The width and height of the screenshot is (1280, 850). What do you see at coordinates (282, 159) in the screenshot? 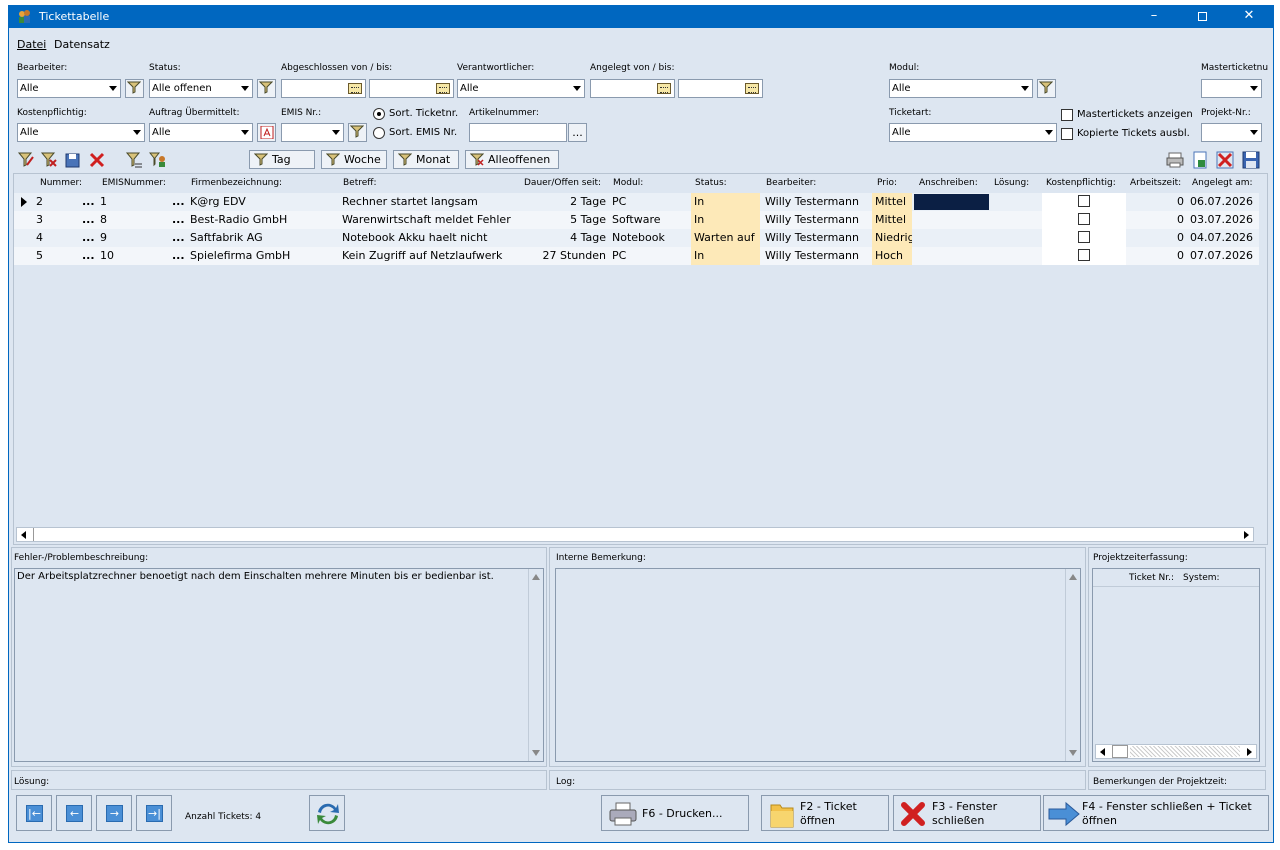
I see `filter-tag-button: Tag` at bounding box center [282, 159].